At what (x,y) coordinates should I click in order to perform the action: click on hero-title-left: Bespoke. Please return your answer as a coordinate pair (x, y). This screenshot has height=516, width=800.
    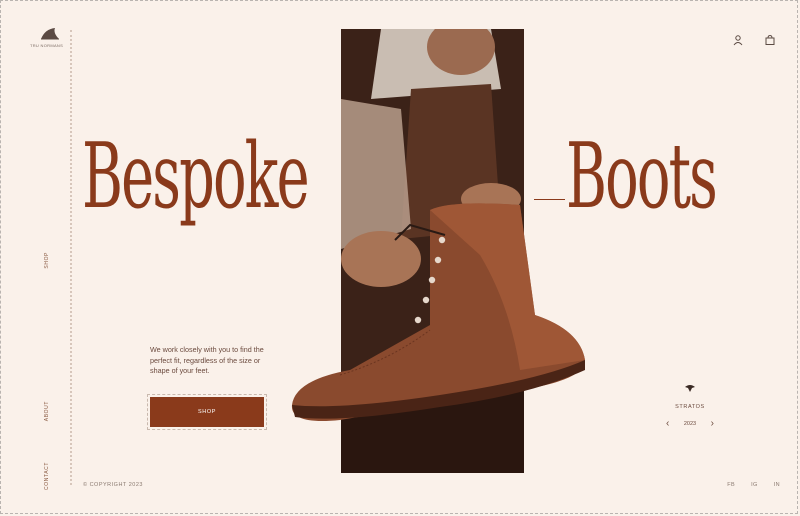
    Looking at the image, I should click on (196, 176).